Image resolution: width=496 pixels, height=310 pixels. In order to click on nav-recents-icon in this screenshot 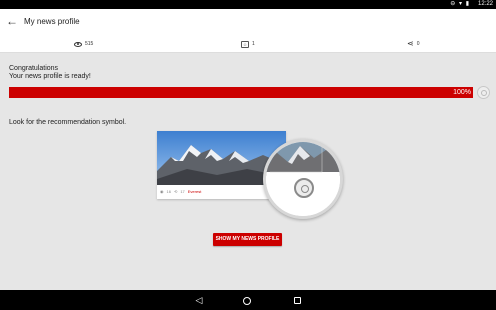, I will do `click(297, 300)`.